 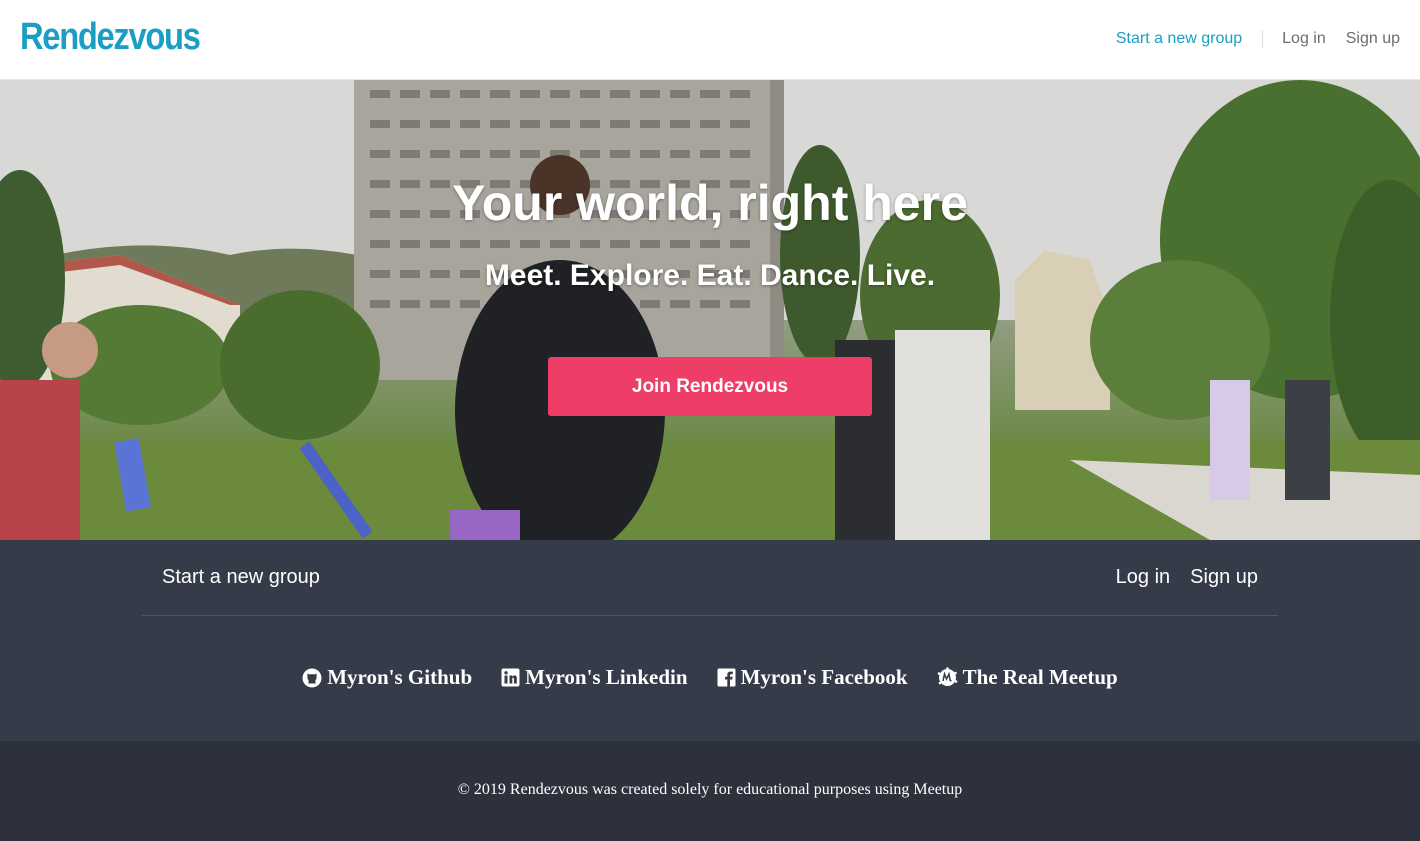 What do you see at coordinates (510, 677) in the screenshot?
I see `linkedin-icon` at bounding box center [510, 677].